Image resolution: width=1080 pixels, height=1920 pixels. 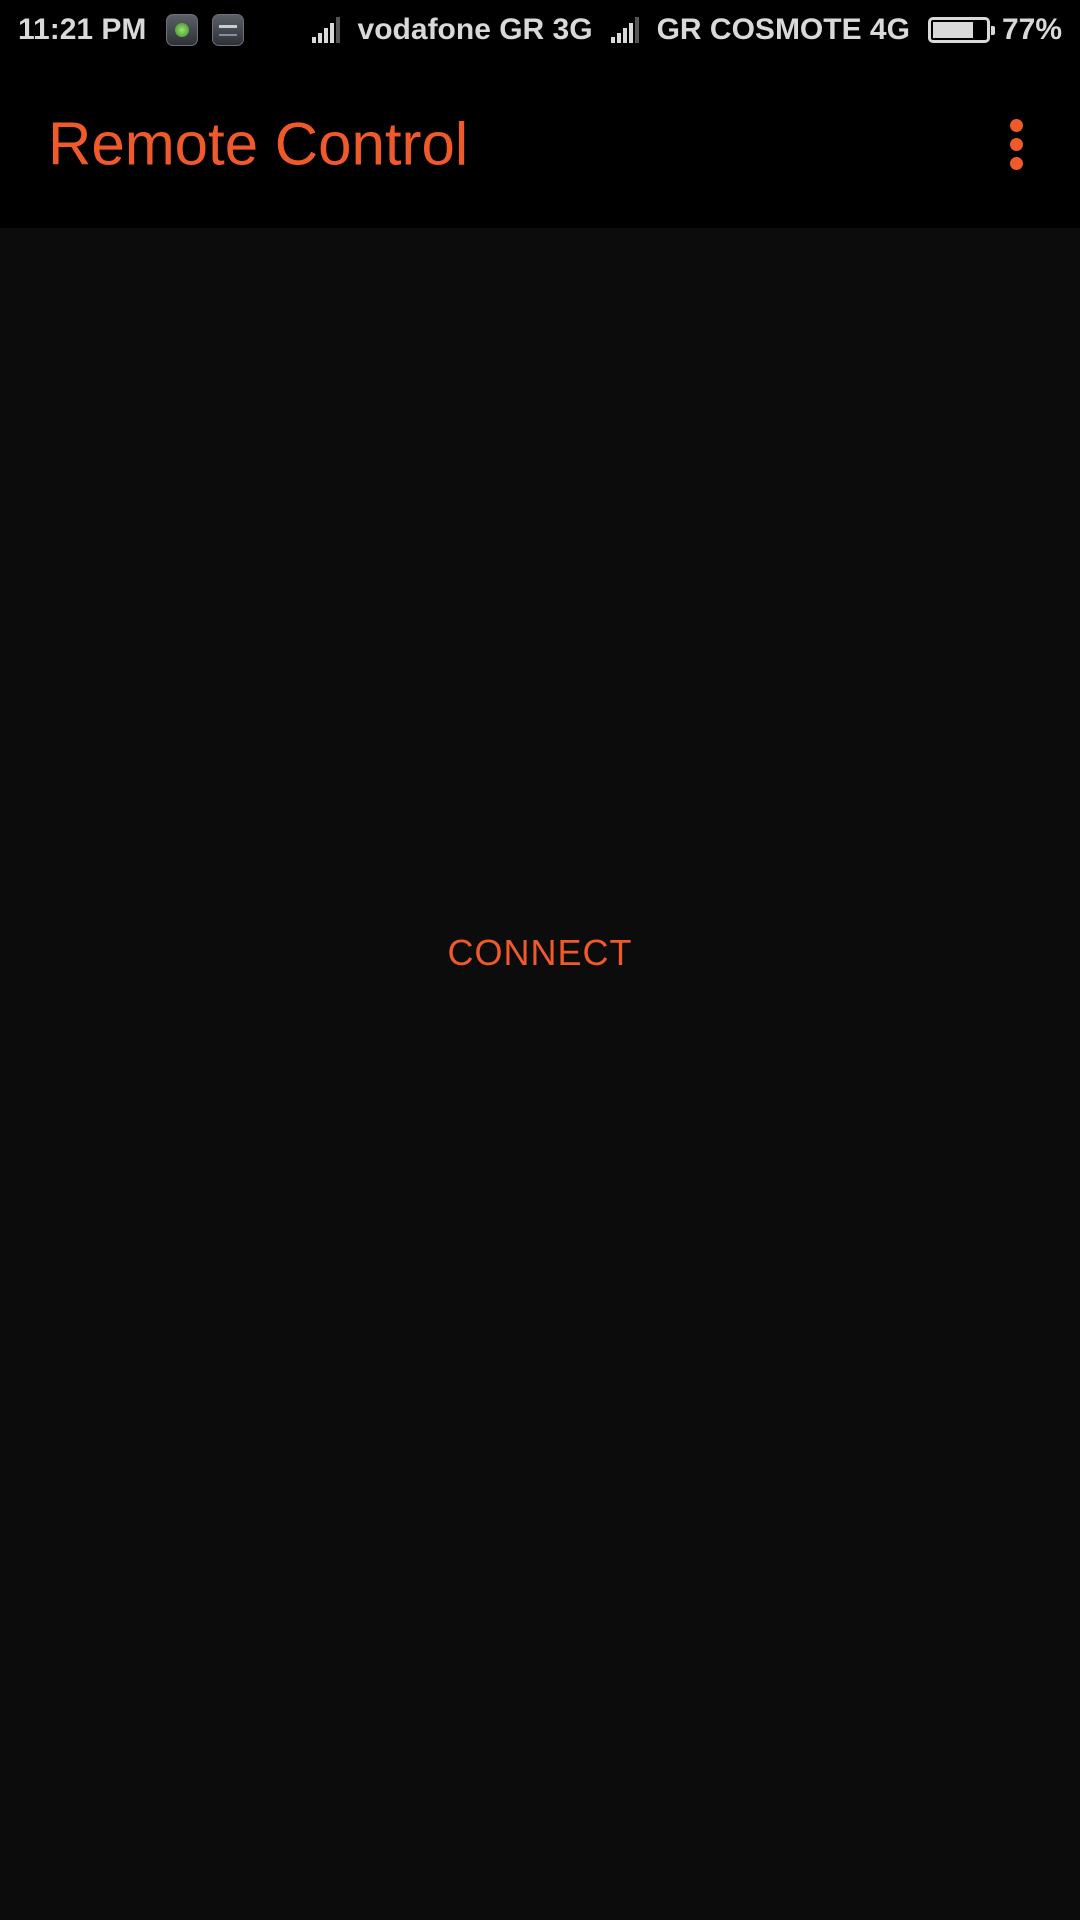 I want to click on carrier-1-label: vodafone GR 3G, so click(x=475, y=29).